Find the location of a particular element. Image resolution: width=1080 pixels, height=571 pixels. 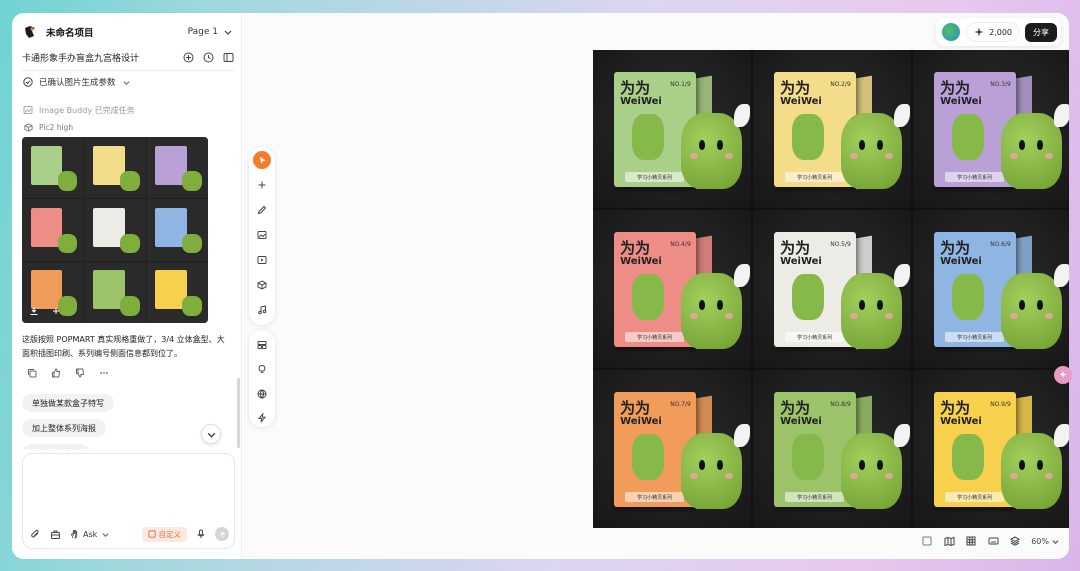

blind-box-cell: 为为 WeiWei NO.4/9 学习小精灵系列 is located at coordinates (672, 289).